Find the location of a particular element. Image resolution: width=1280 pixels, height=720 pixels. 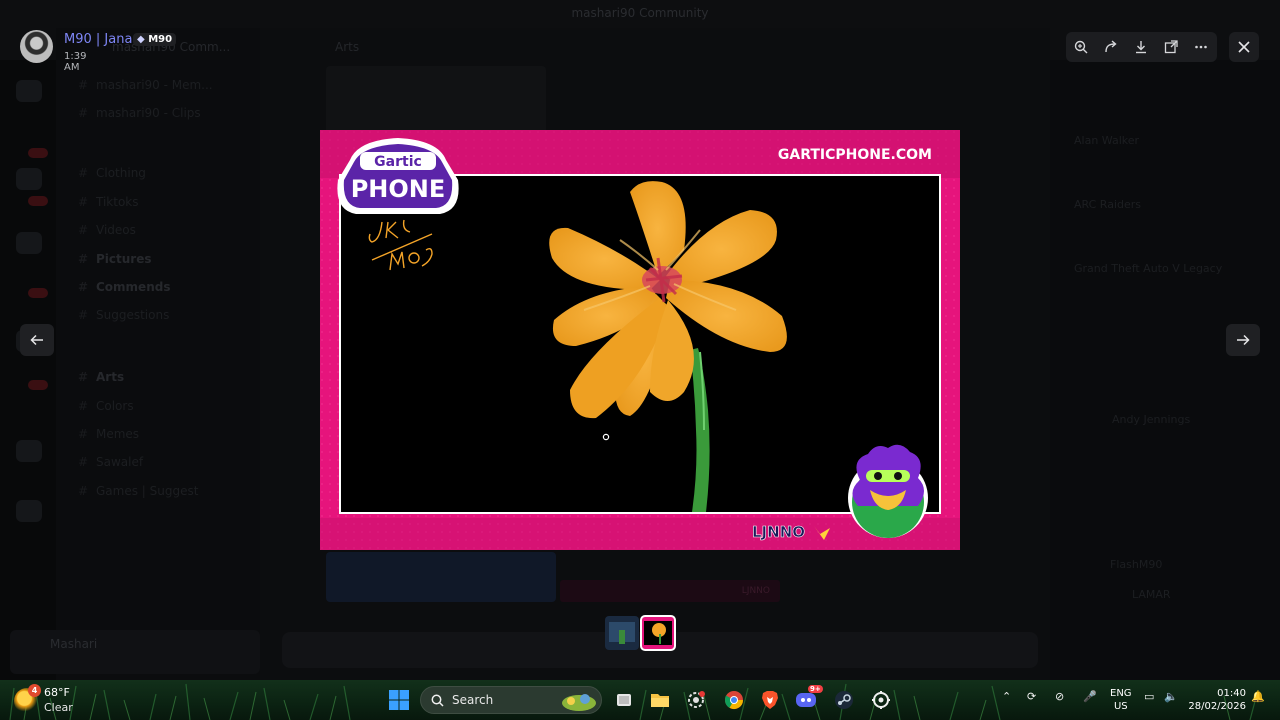

zoom-icon is located at coordinates (1081, 47).